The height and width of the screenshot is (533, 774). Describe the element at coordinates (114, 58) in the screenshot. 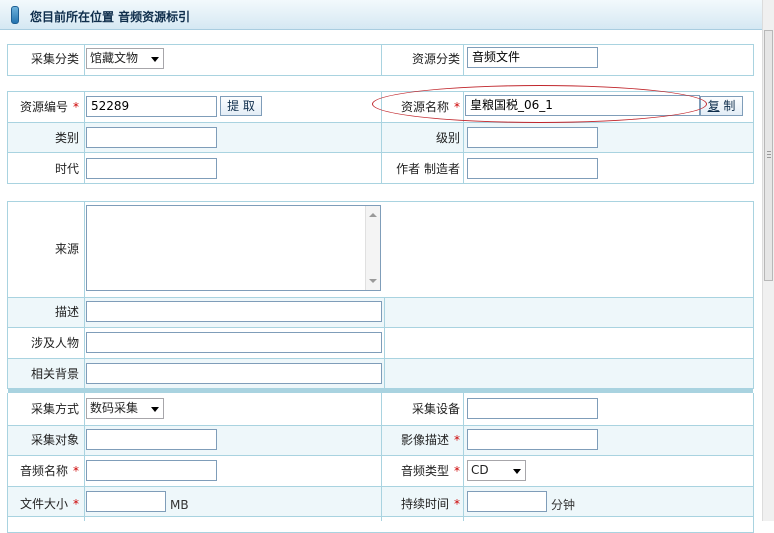

I see `collect-category-value: 馆藏文物` at that location.